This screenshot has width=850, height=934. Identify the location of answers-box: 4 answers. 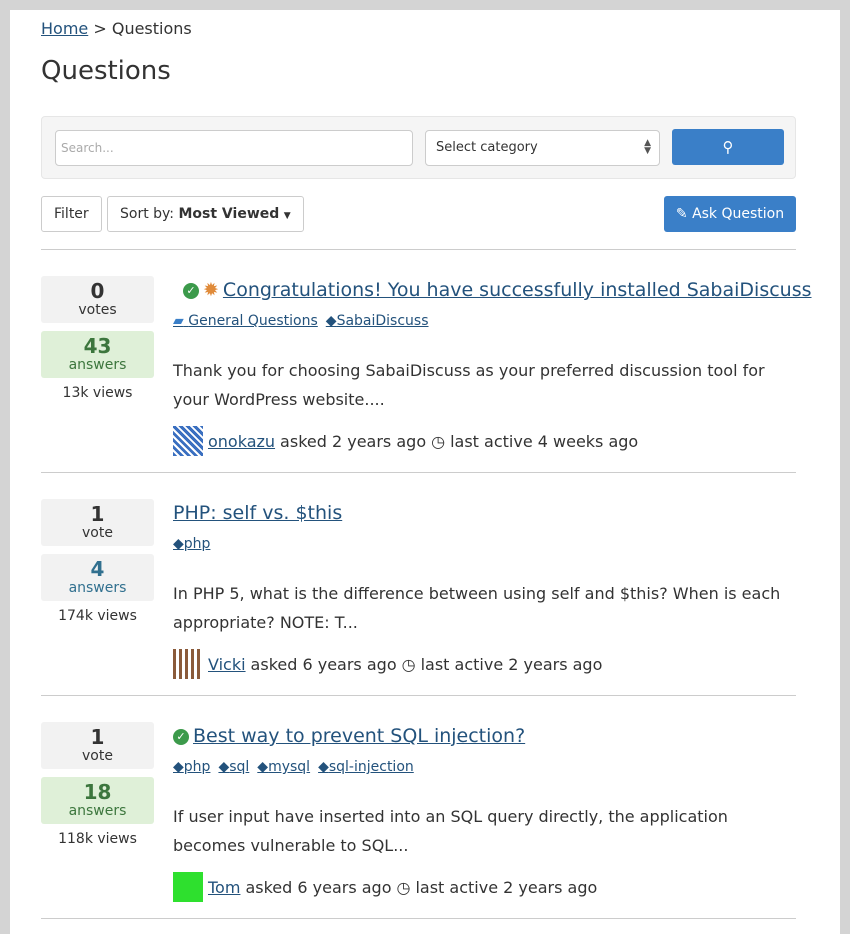
(97, 577).